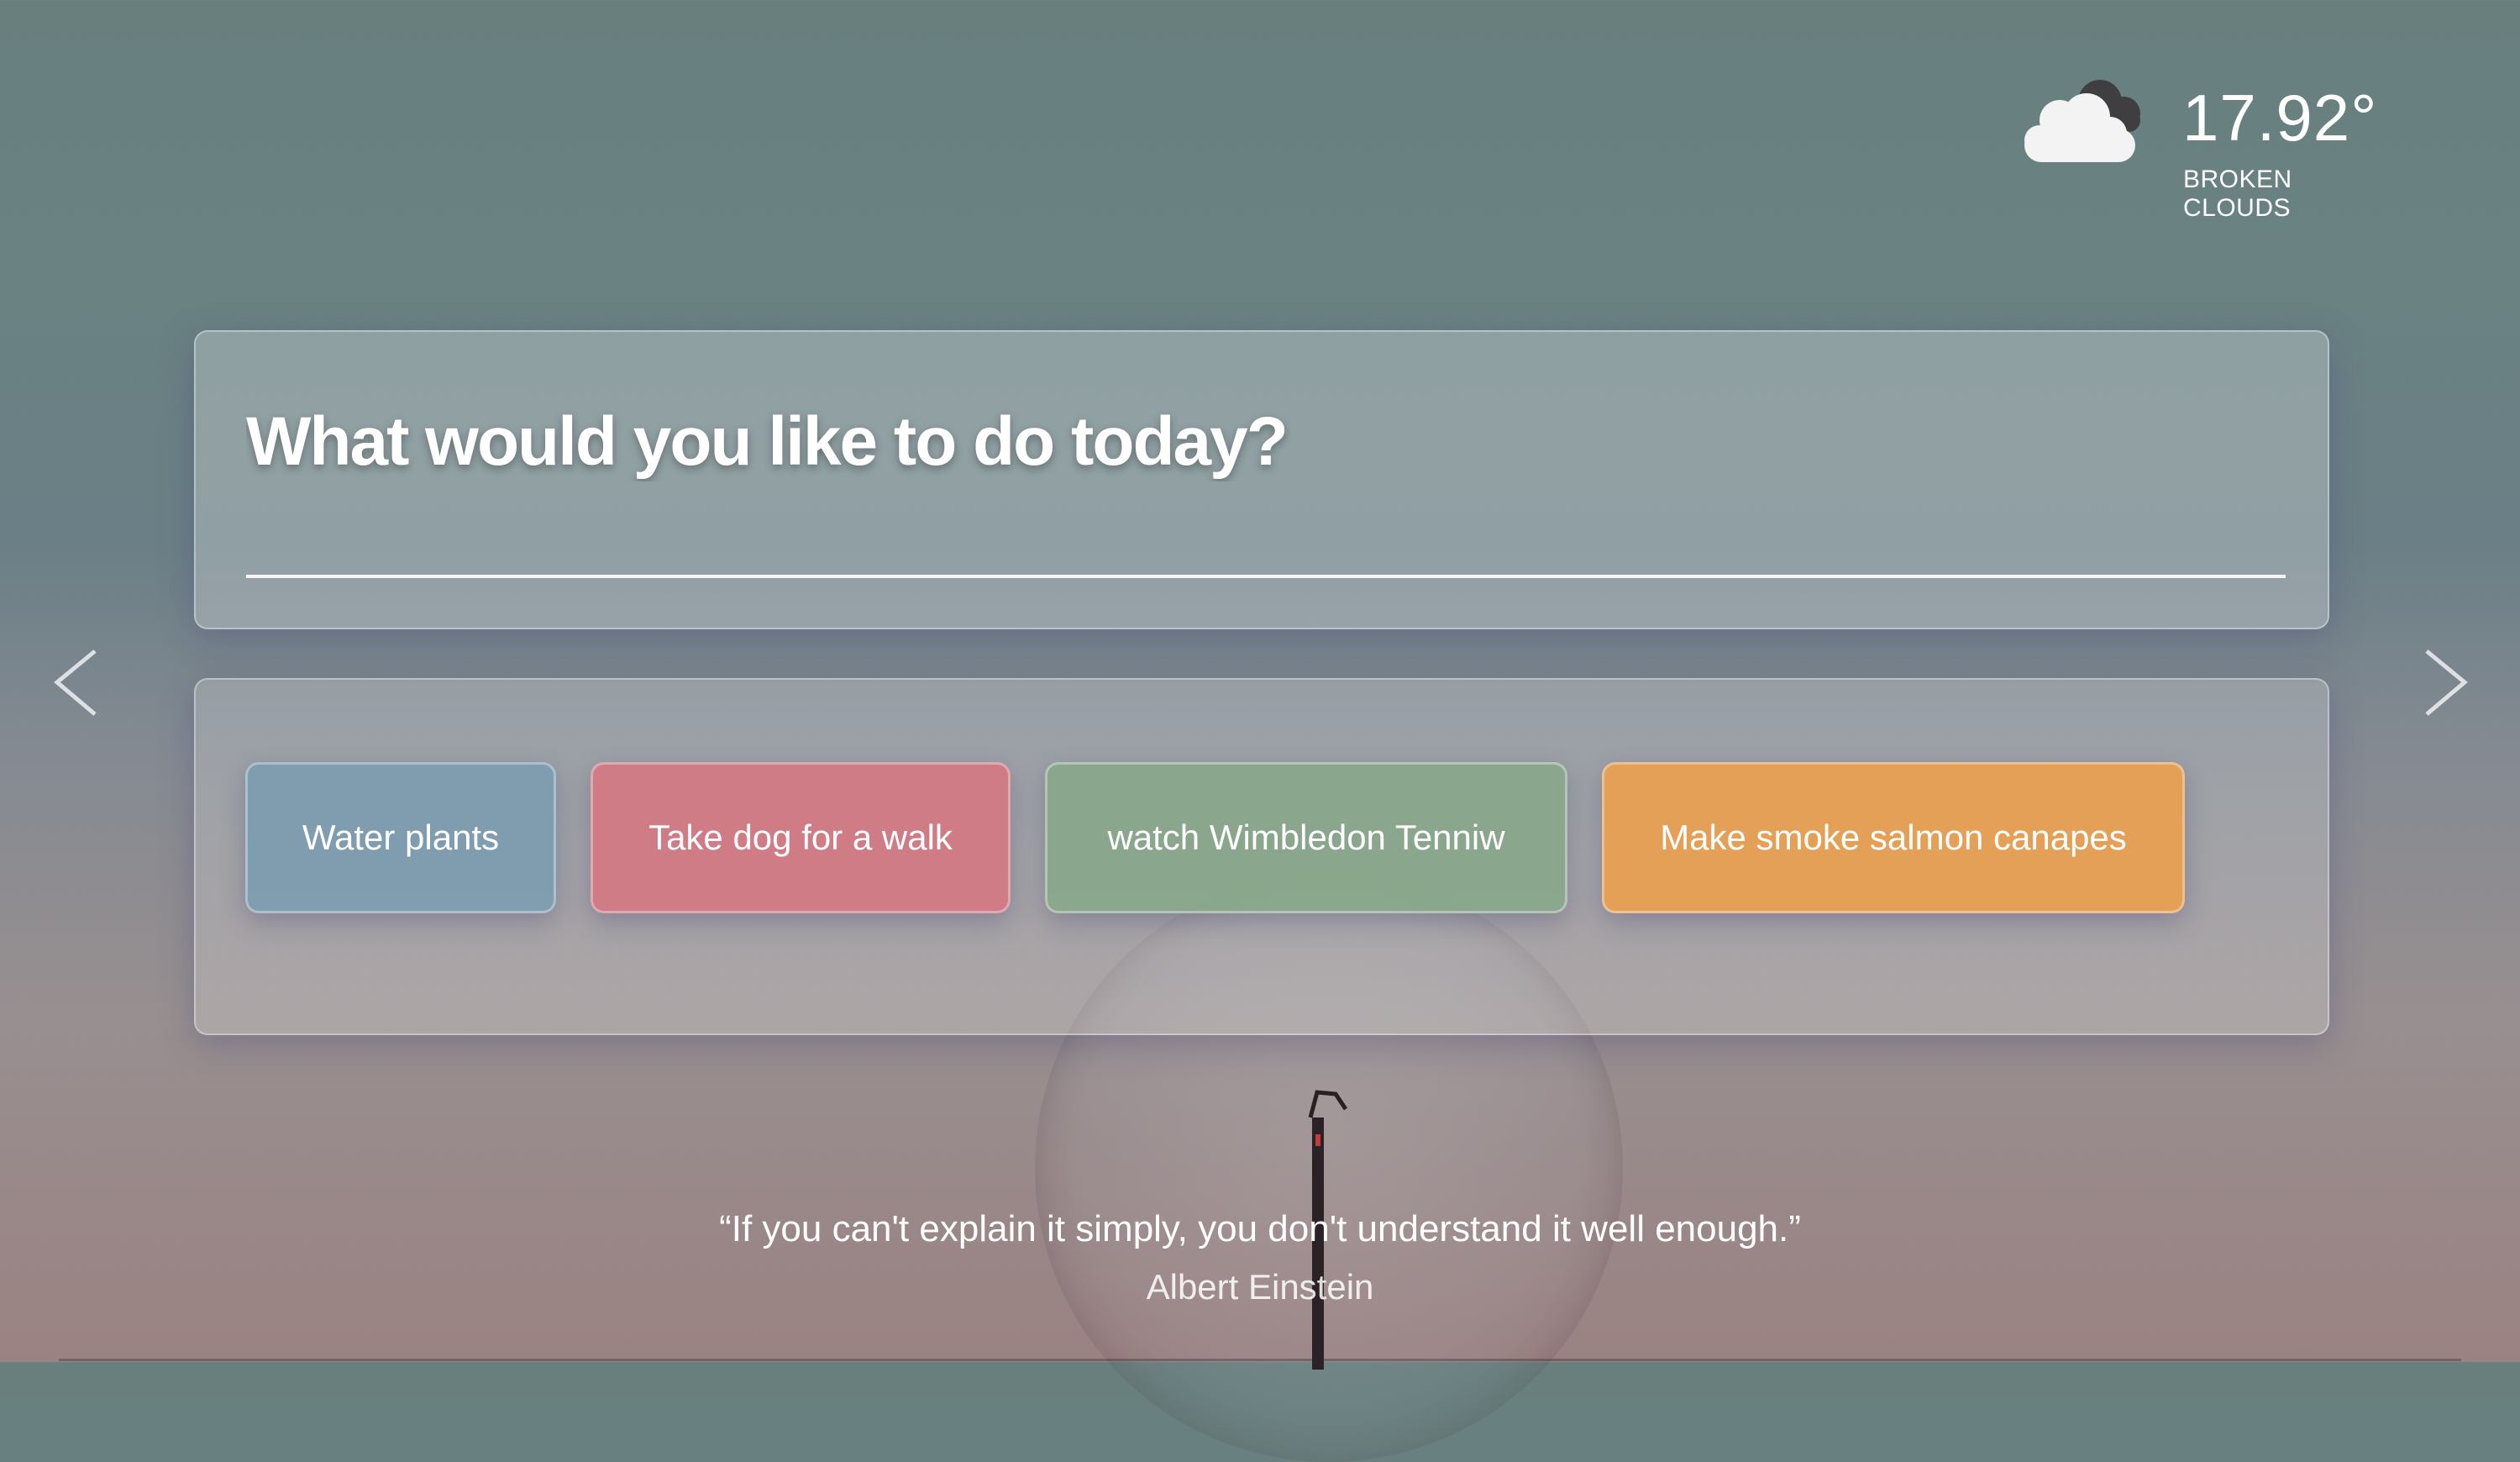 The height and width of the screenshot is (1462, 2520). What do you see at coordinates (1266, 442) in the screenshot?
I see `todo-input` at bounding box center [1266, 442].